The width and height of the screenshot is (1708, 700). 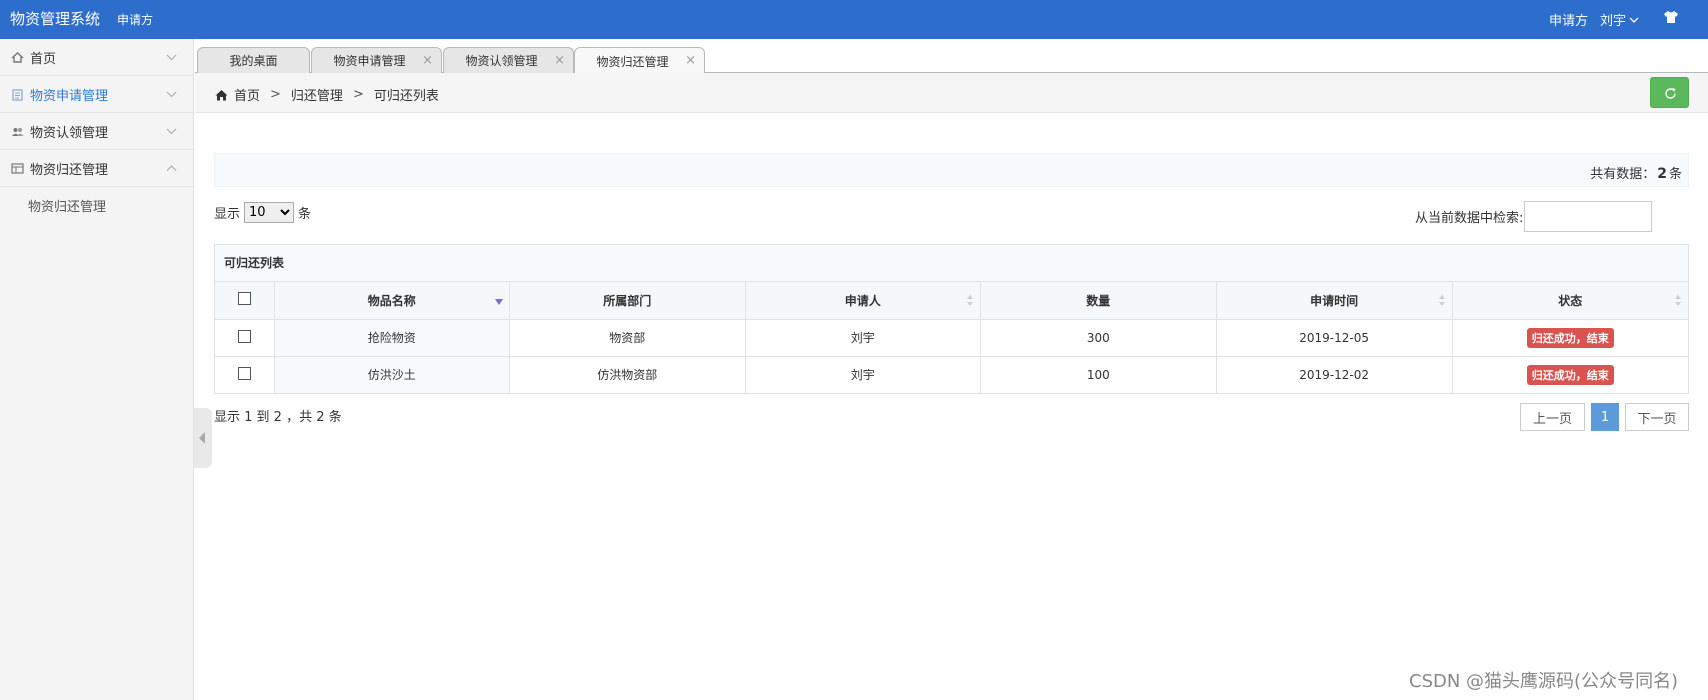 I want to click on prev-page-button: 上一页, so click(x=1552, y=417).